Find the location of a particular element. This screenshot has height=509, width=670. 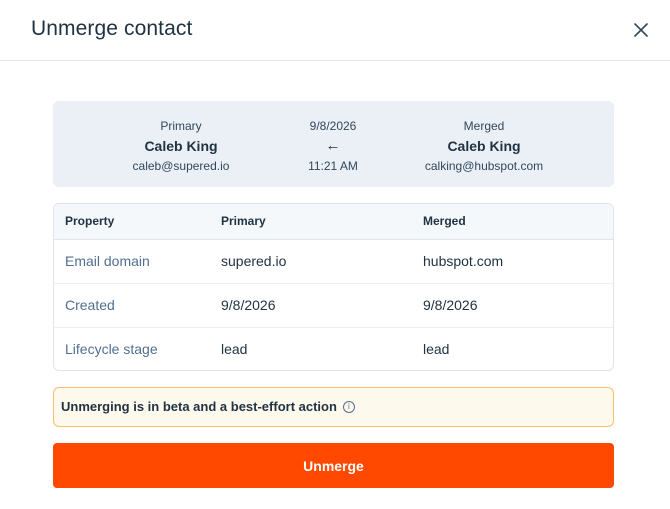

row-merged-value: hubspot.com is located at coordinates (463, 261).